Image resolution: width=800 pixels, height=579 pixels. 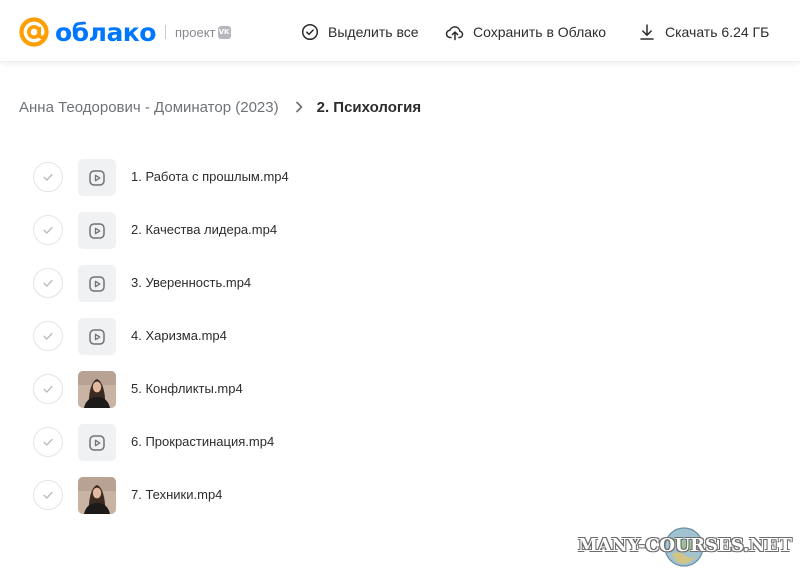 I want to click on file-name: 2. Качества лидера.mp4, so click(x=204, y=229).